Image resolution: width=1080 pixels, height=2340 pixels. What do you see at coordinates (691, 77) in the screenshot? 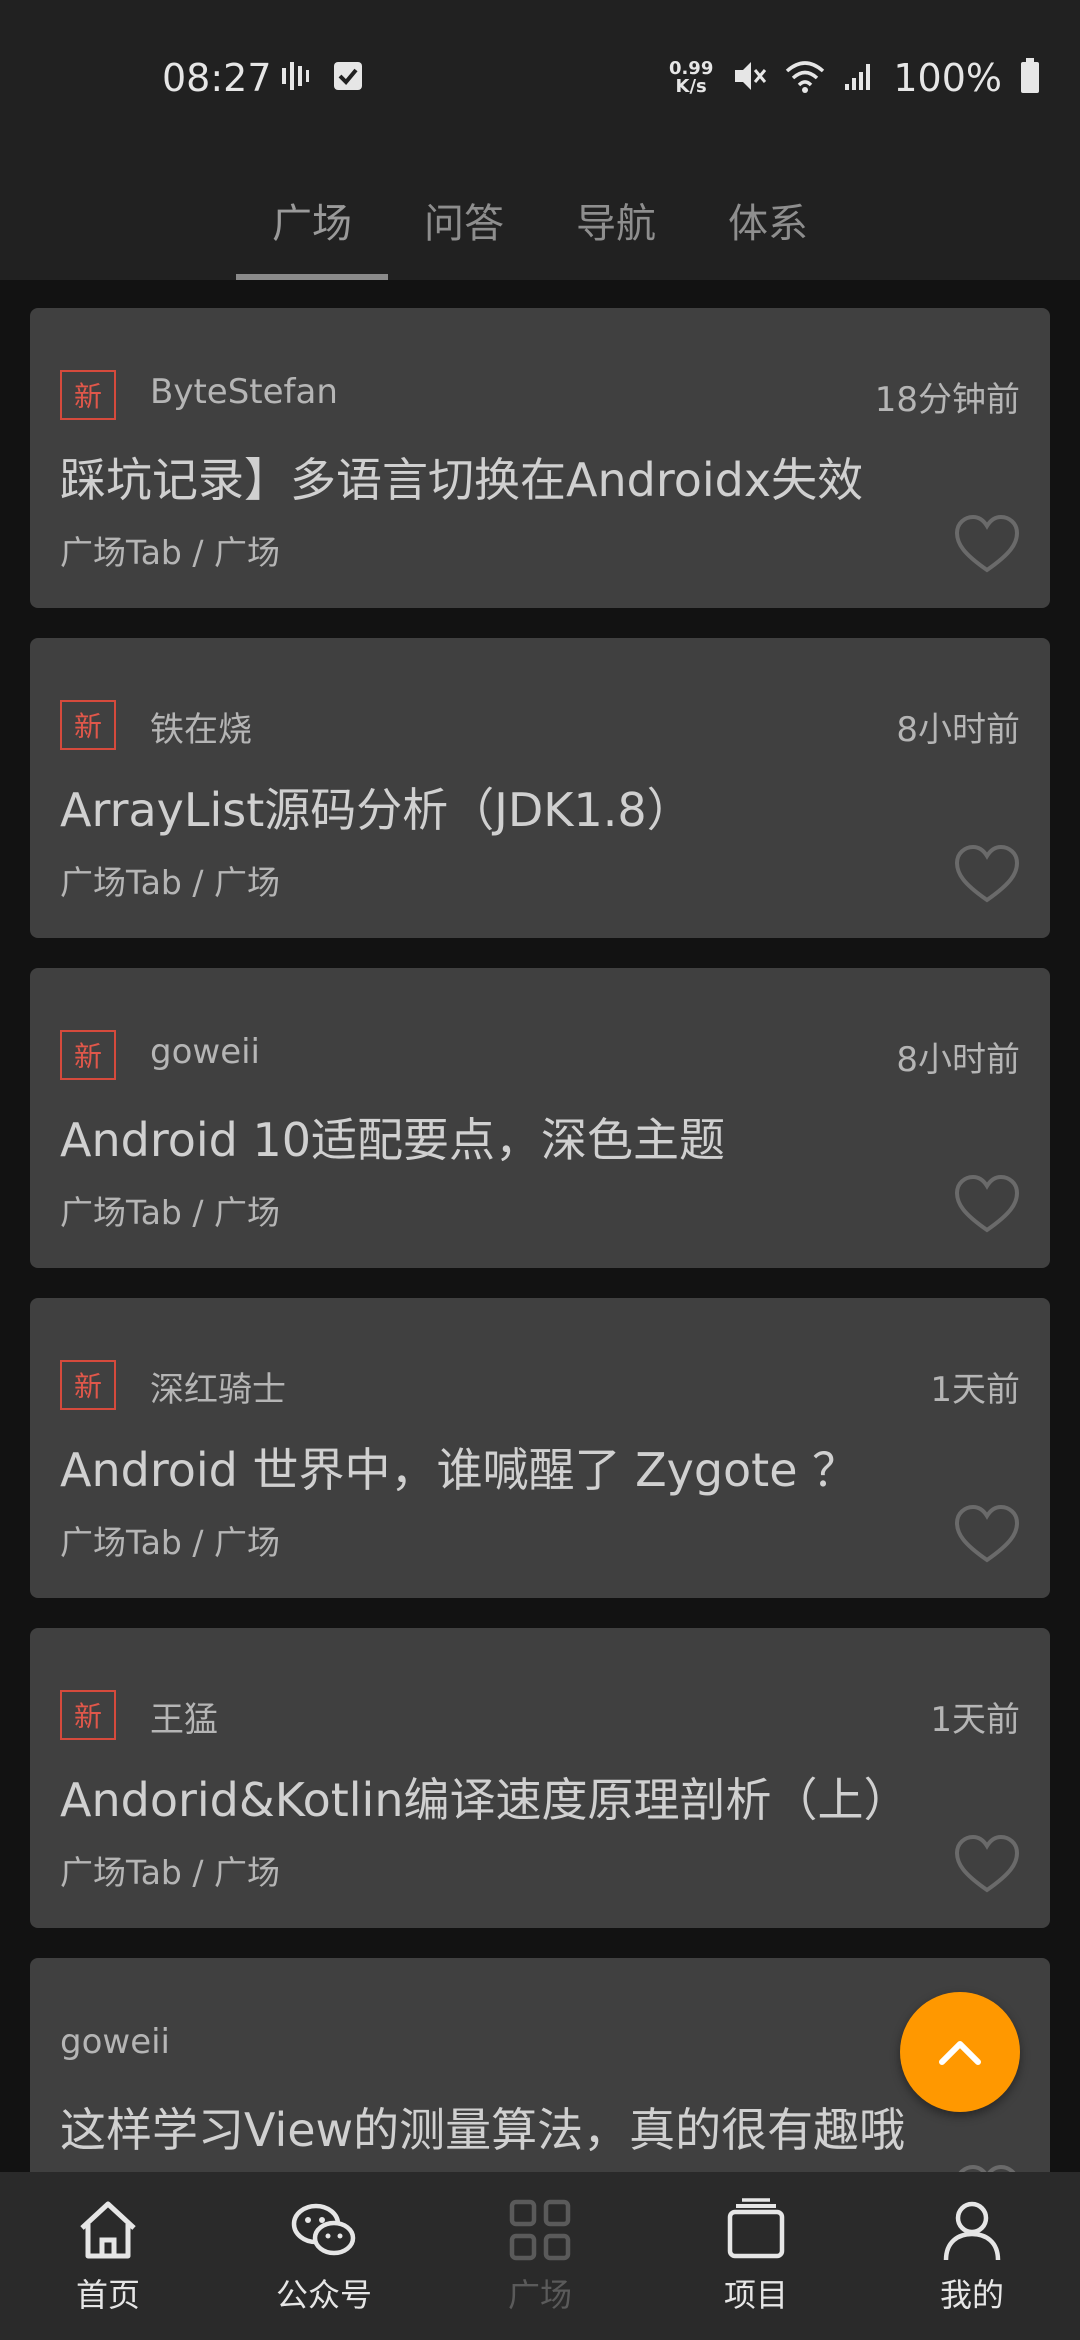
I see `network-speed: 0.99 K/s` at bounding box center [691, 77].